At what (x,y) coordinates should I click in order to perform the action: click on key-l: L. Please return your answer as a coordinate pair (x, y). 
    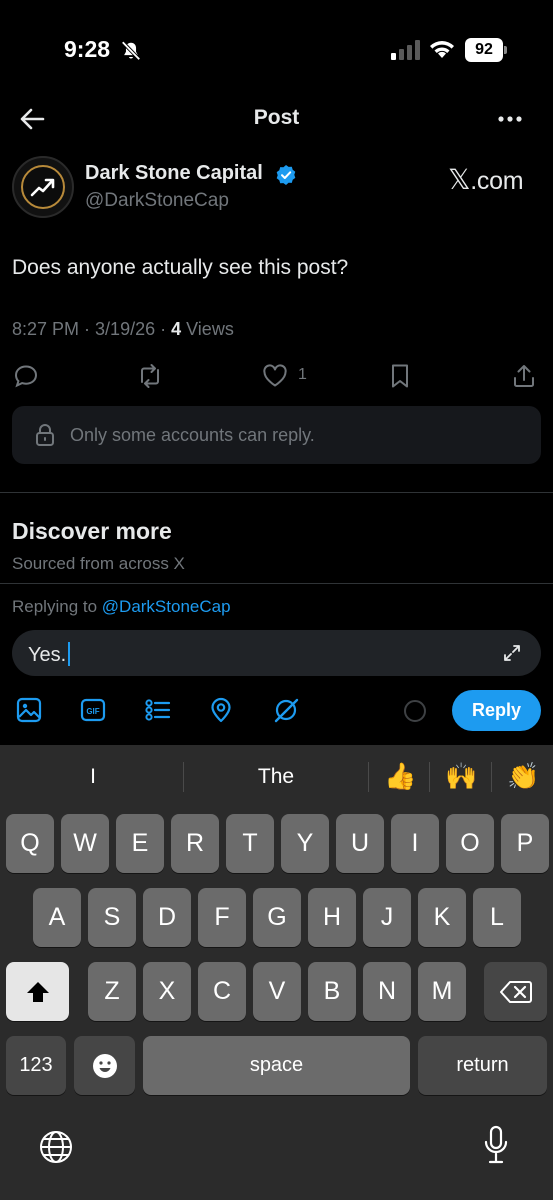
    Looking at the image, I should click on (497, 917).